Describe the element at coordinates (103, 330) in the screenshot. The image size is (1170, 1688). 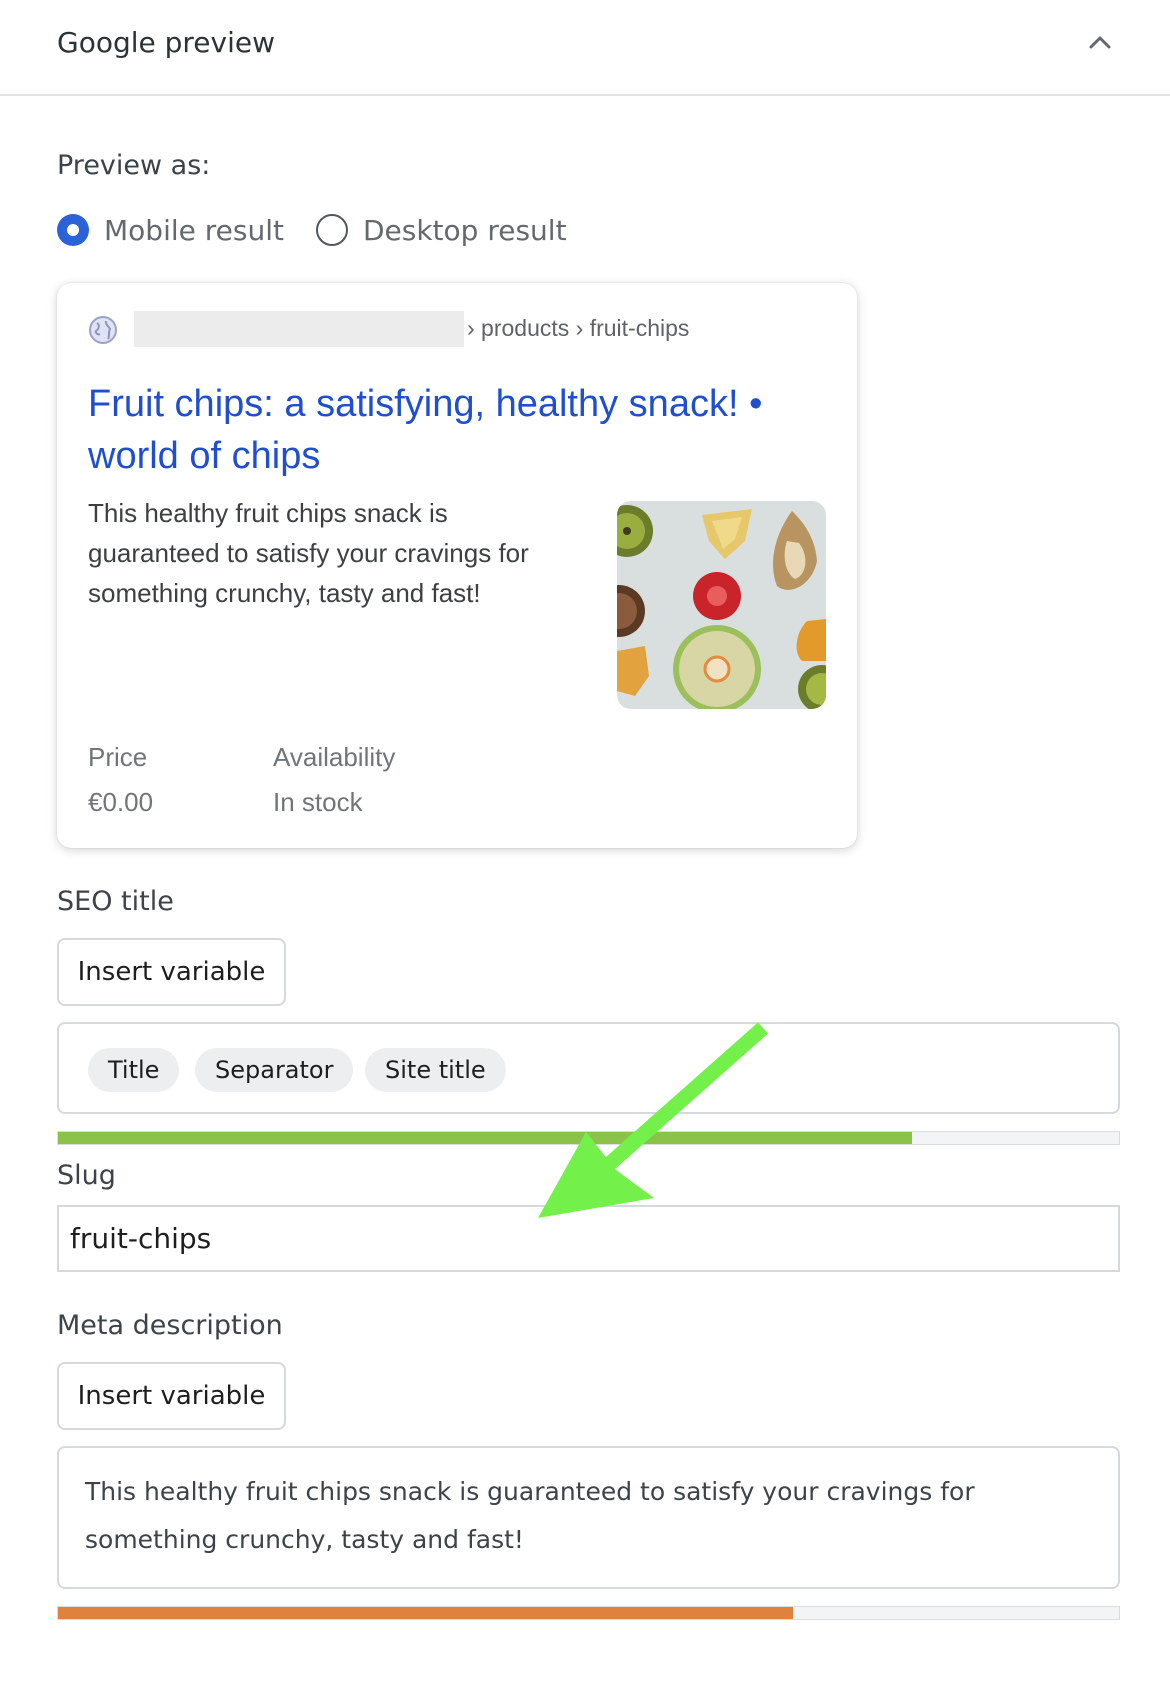
I see `globe-icon` at that location.